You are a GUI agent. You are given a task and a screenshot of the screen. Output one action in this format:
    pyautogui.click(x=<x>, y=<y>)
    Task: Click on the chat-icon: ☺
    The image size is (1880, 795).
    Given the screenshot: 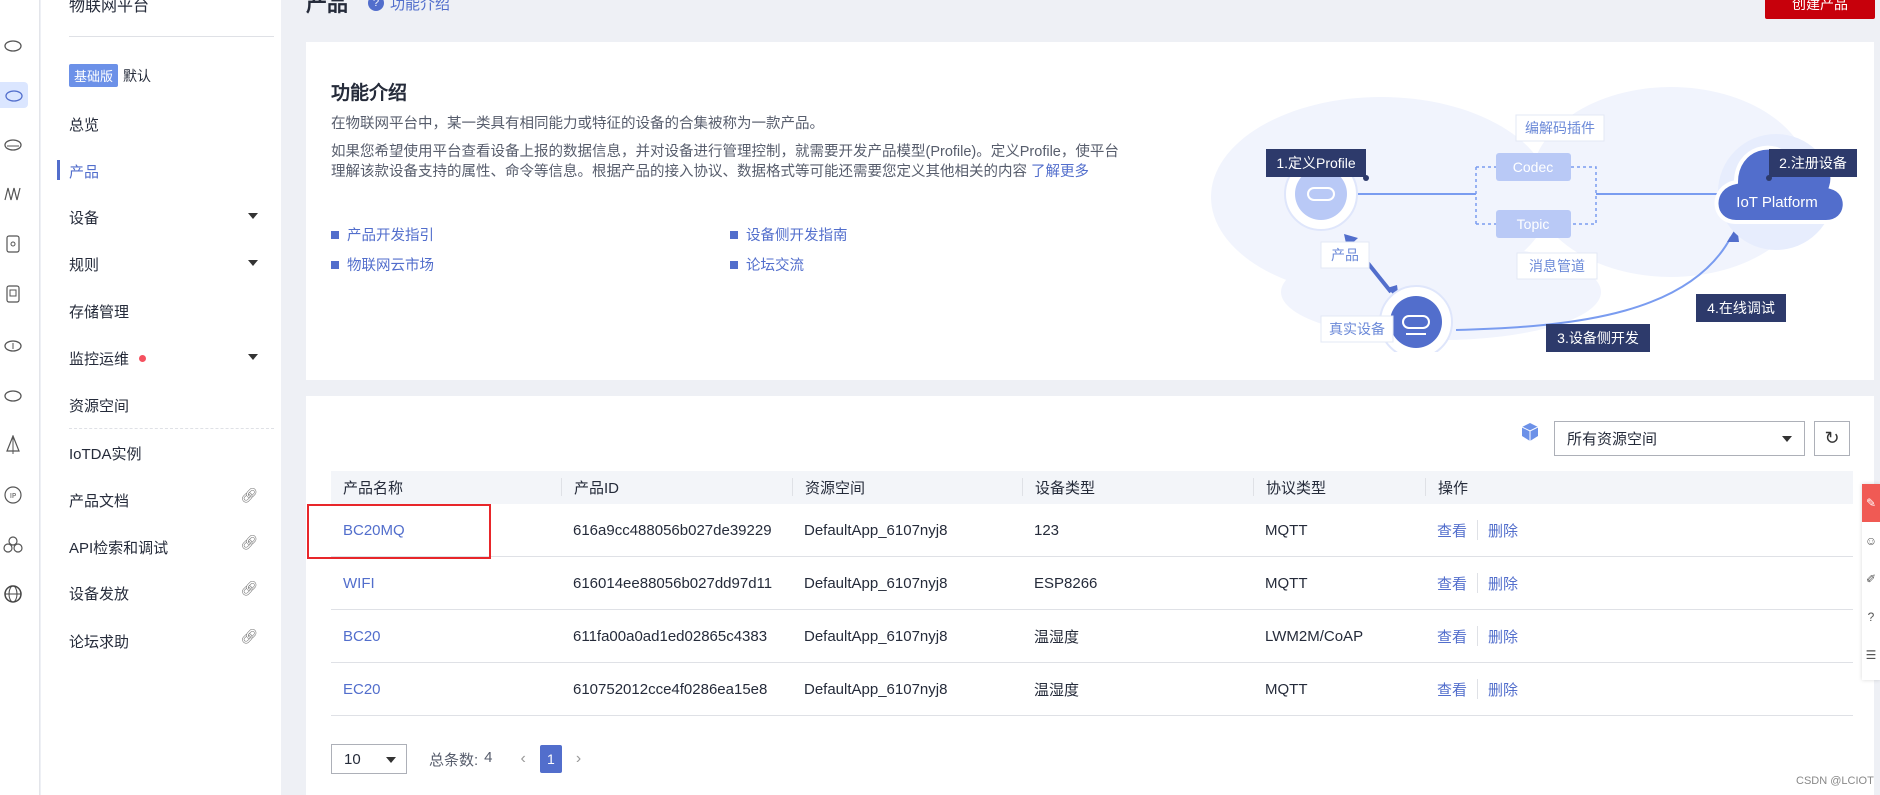 What is the action you would take?
    pyautogui.click(x=1871, y=541)
    